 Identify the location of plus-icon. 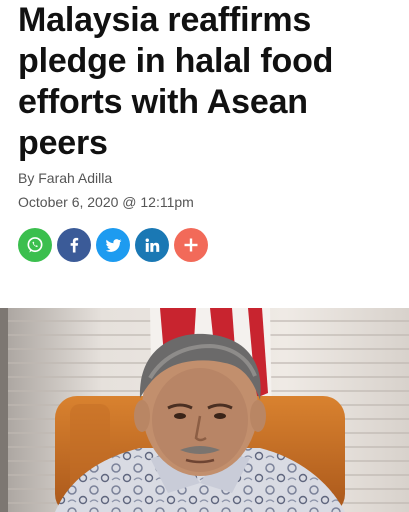
(191, 245).